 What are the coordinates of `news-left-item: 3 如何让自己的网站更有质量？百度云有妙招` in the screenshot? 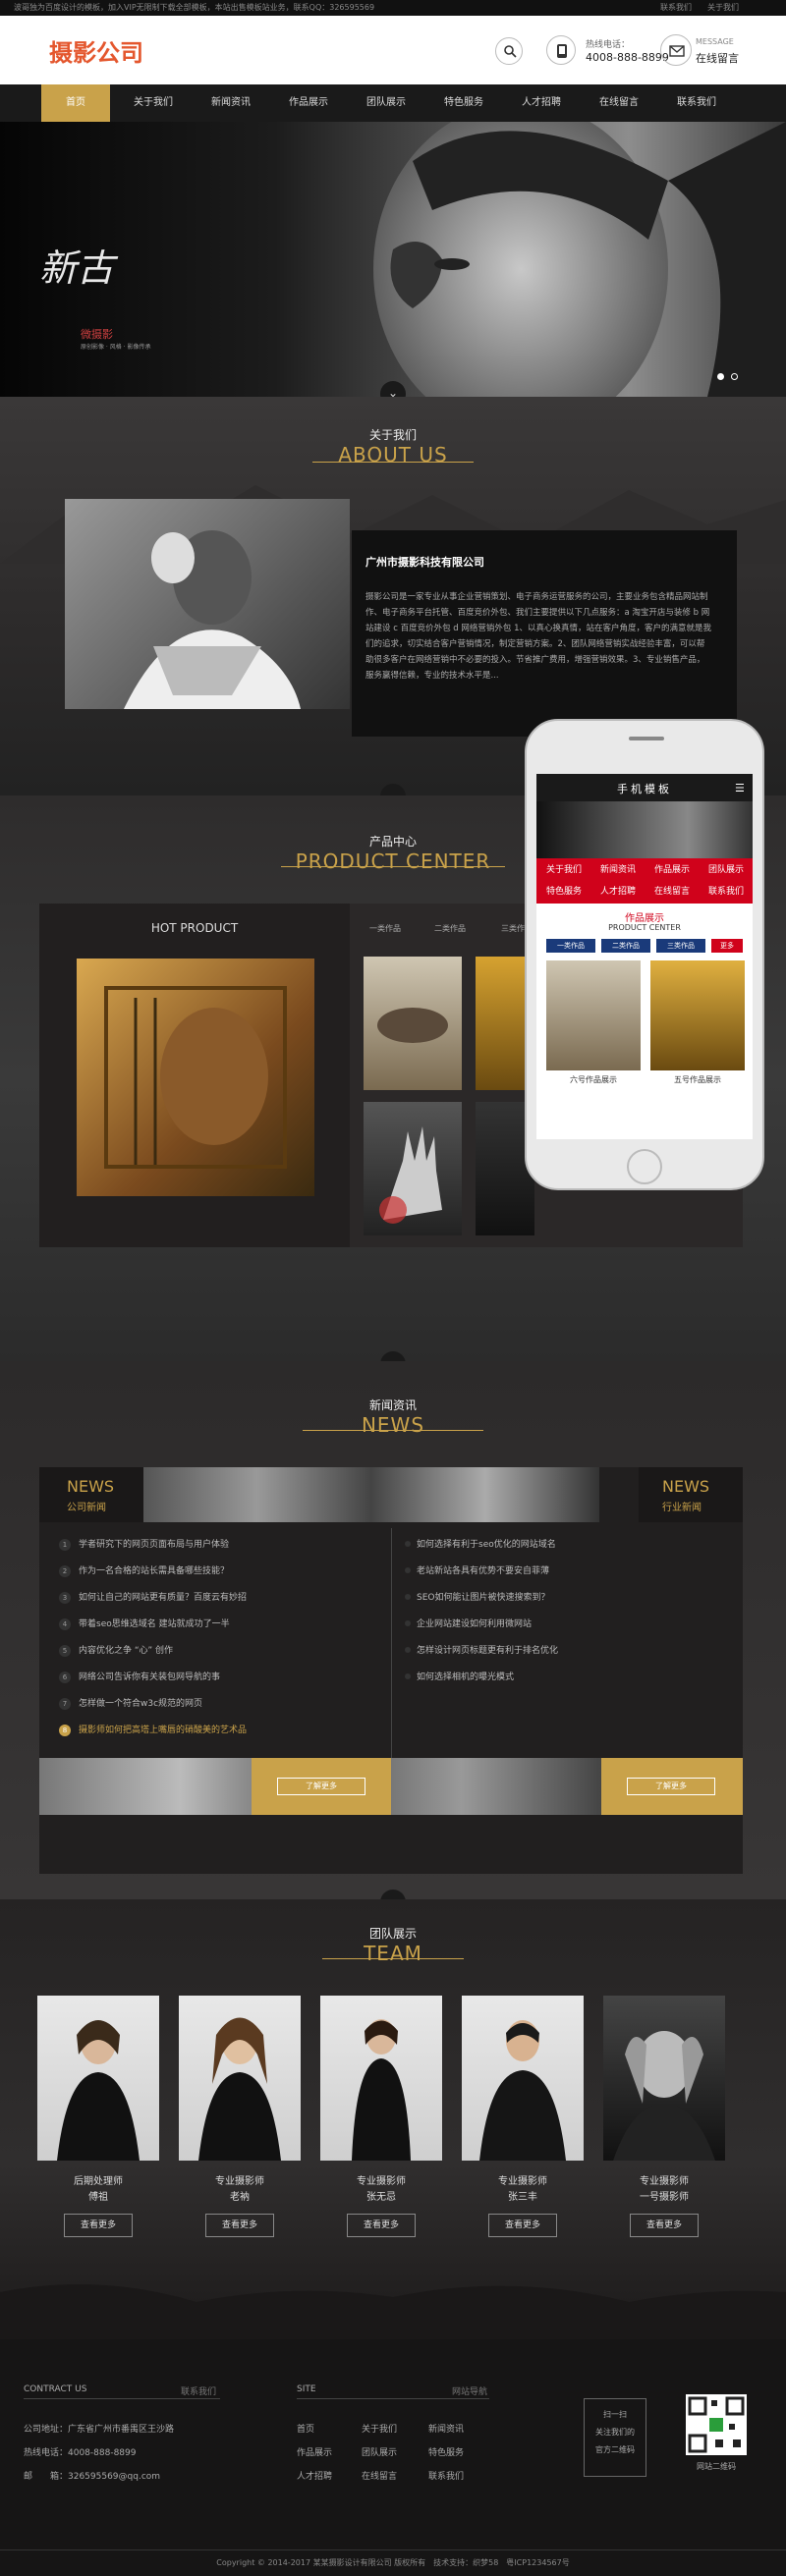 It's located at (153, 1598).